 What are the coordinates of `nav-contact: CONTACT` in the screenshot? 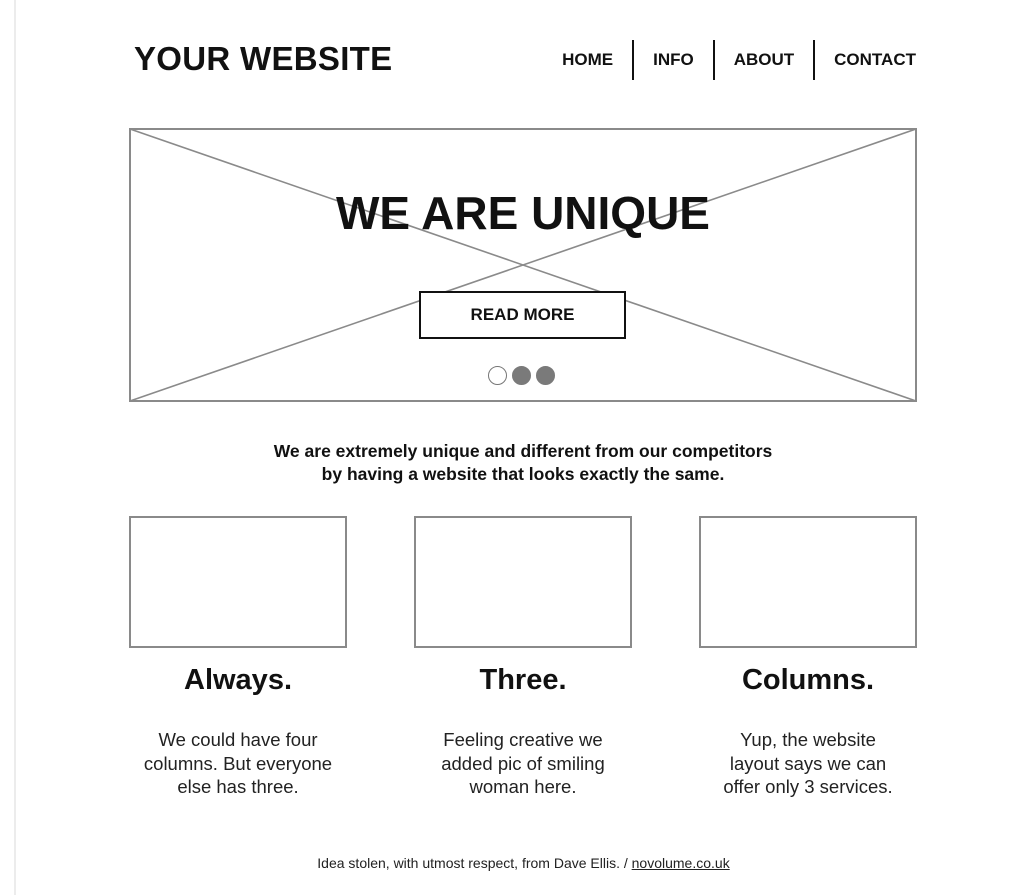 It's located at (865, 60).